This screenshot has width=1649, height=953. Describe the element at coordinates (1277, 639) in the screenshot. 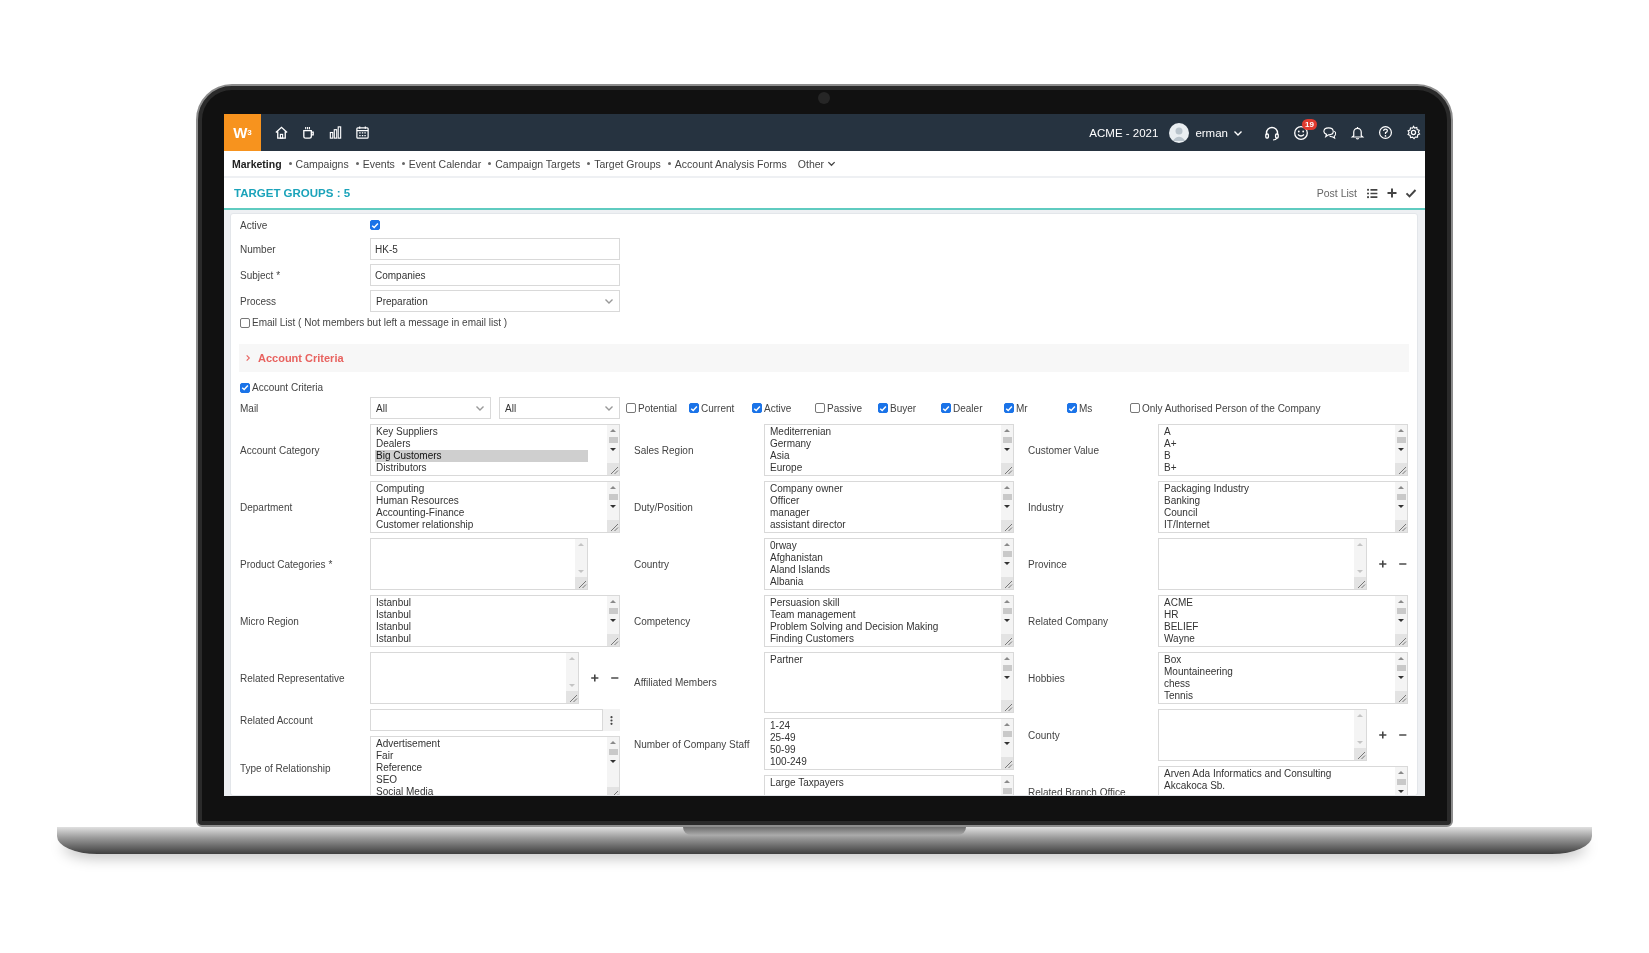

I see `list-option: Wayne` at that location.